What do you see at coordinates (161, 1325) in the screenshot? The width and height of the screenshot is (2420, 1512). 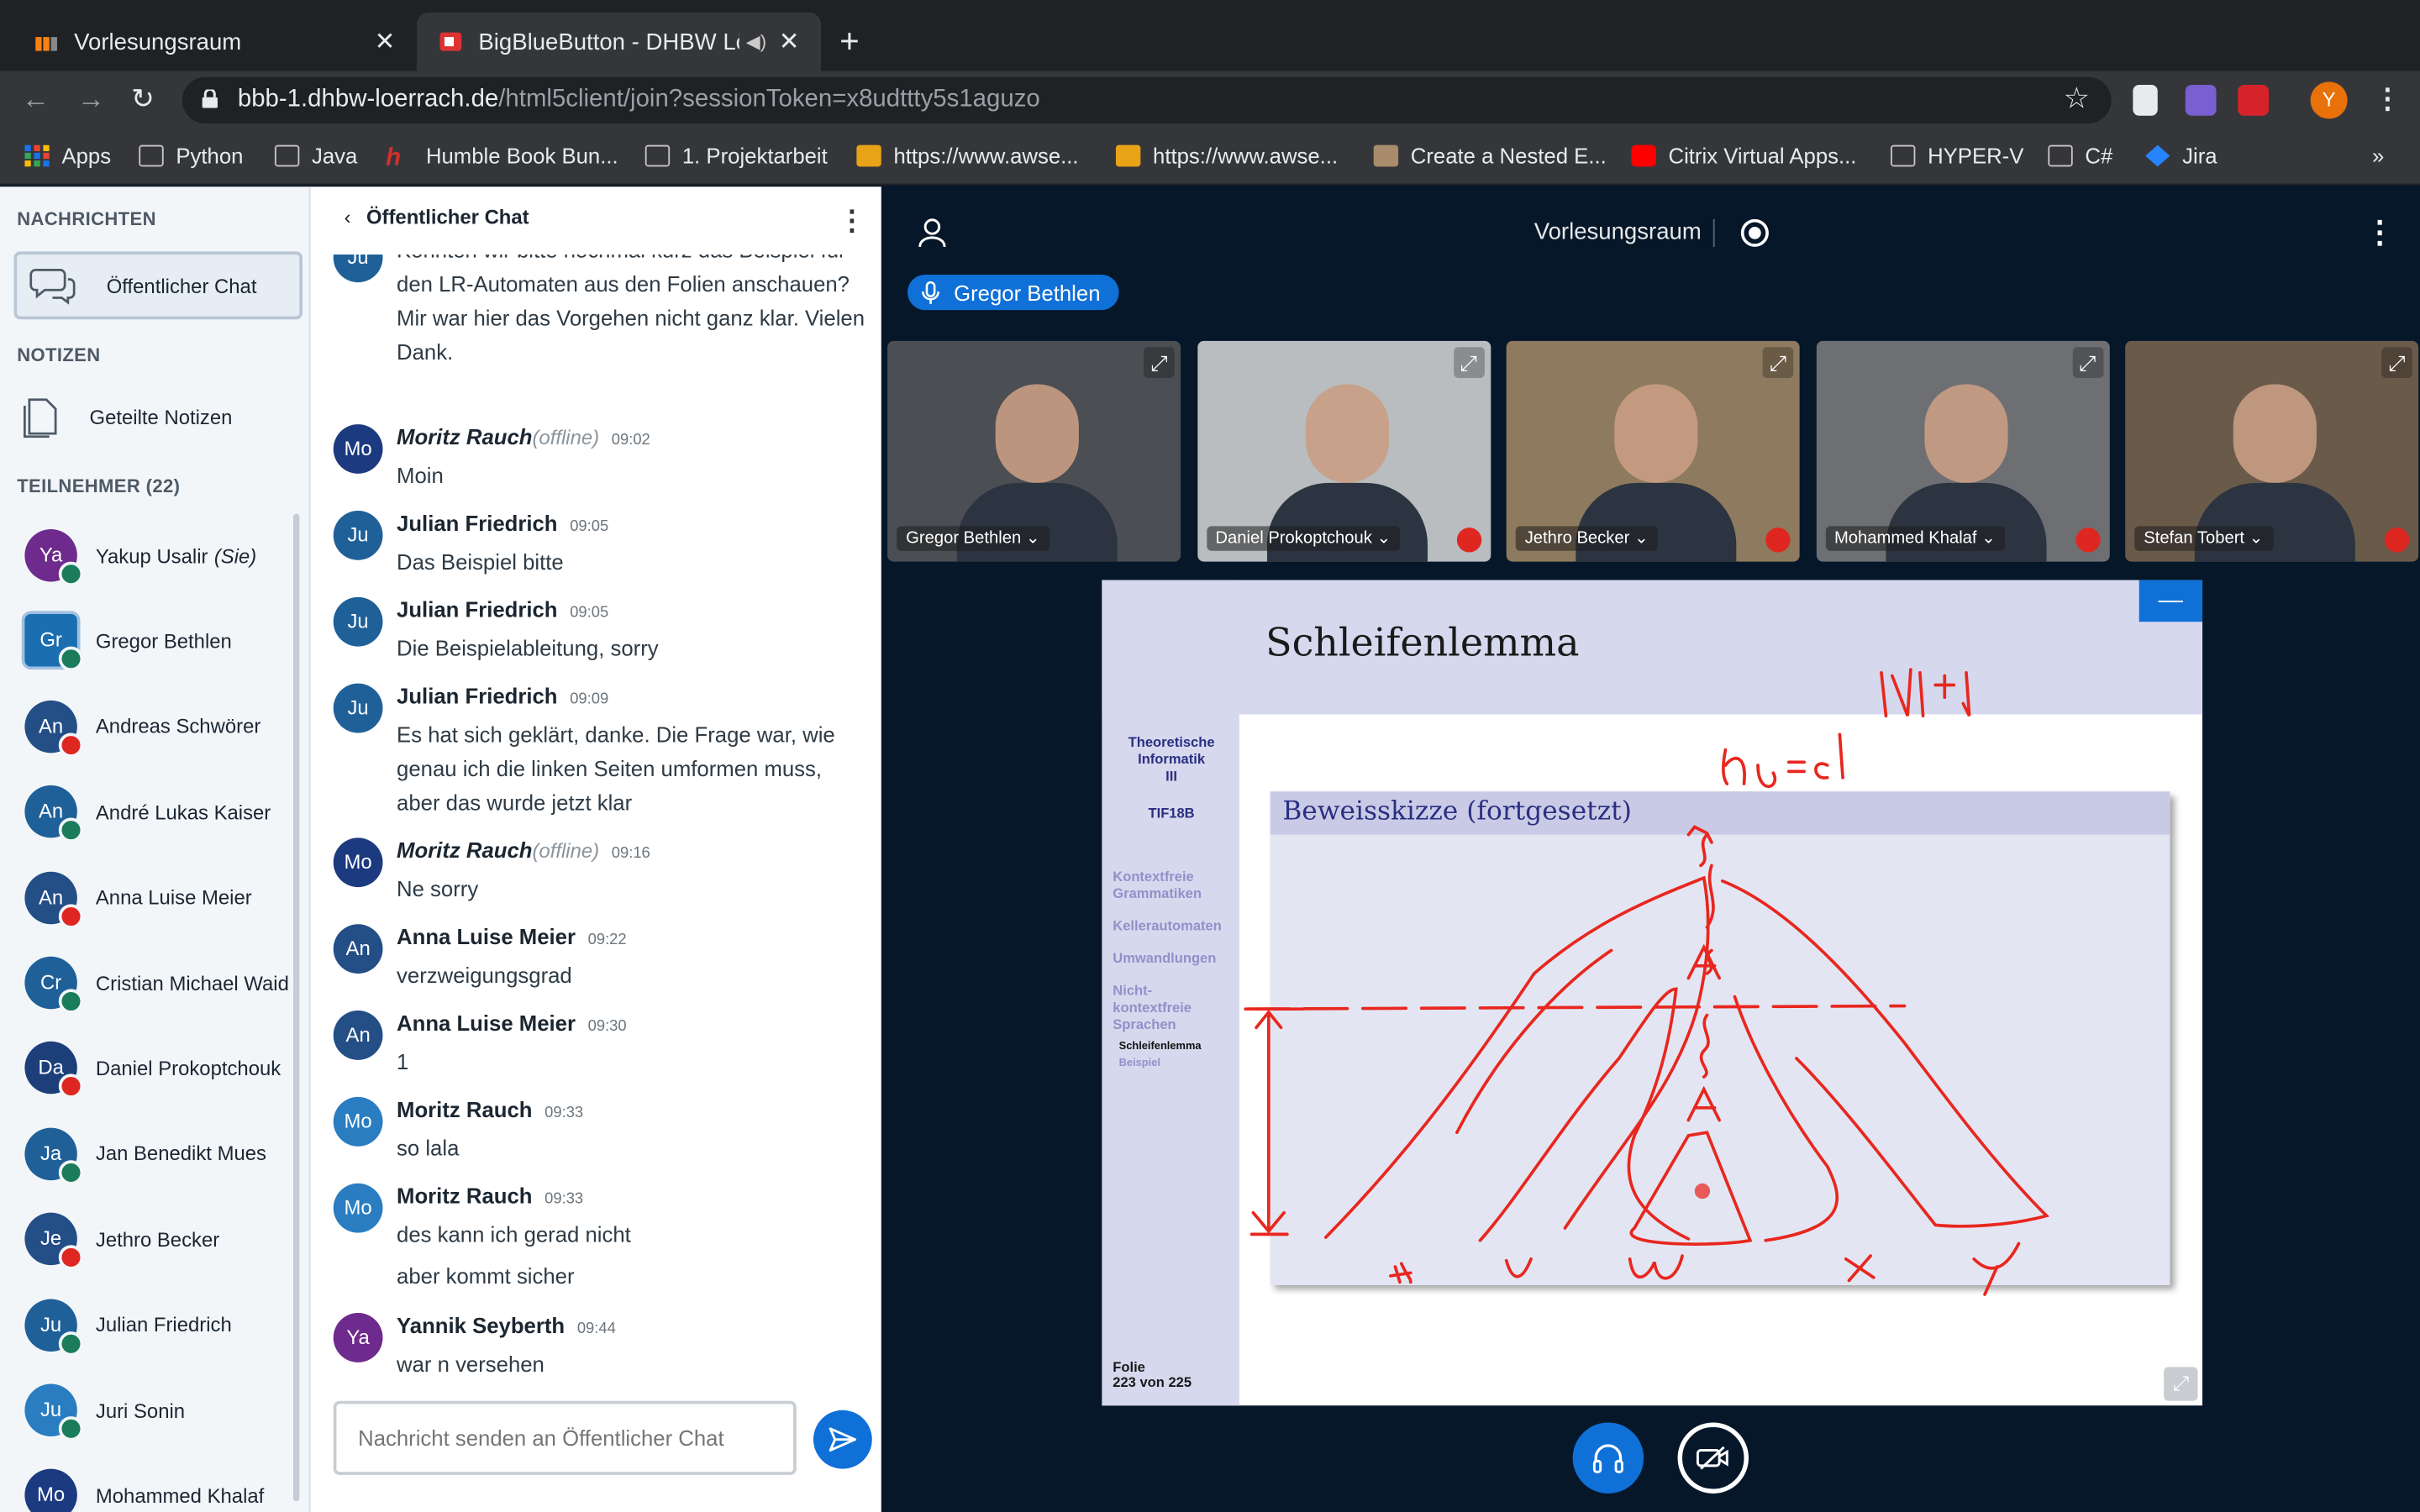 I see `participant-item: Ju Julian Friedrich` at bounding box center [161, 1325].